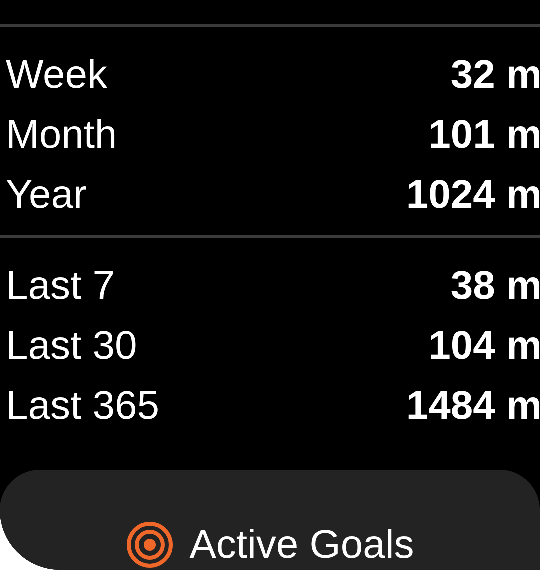 The height and width of the screenshot is (570, 540). What do you see at coordinates (473, 406) in the screenshot?
I see `distance-value: 1484 m` at bounding box center [473, 406].